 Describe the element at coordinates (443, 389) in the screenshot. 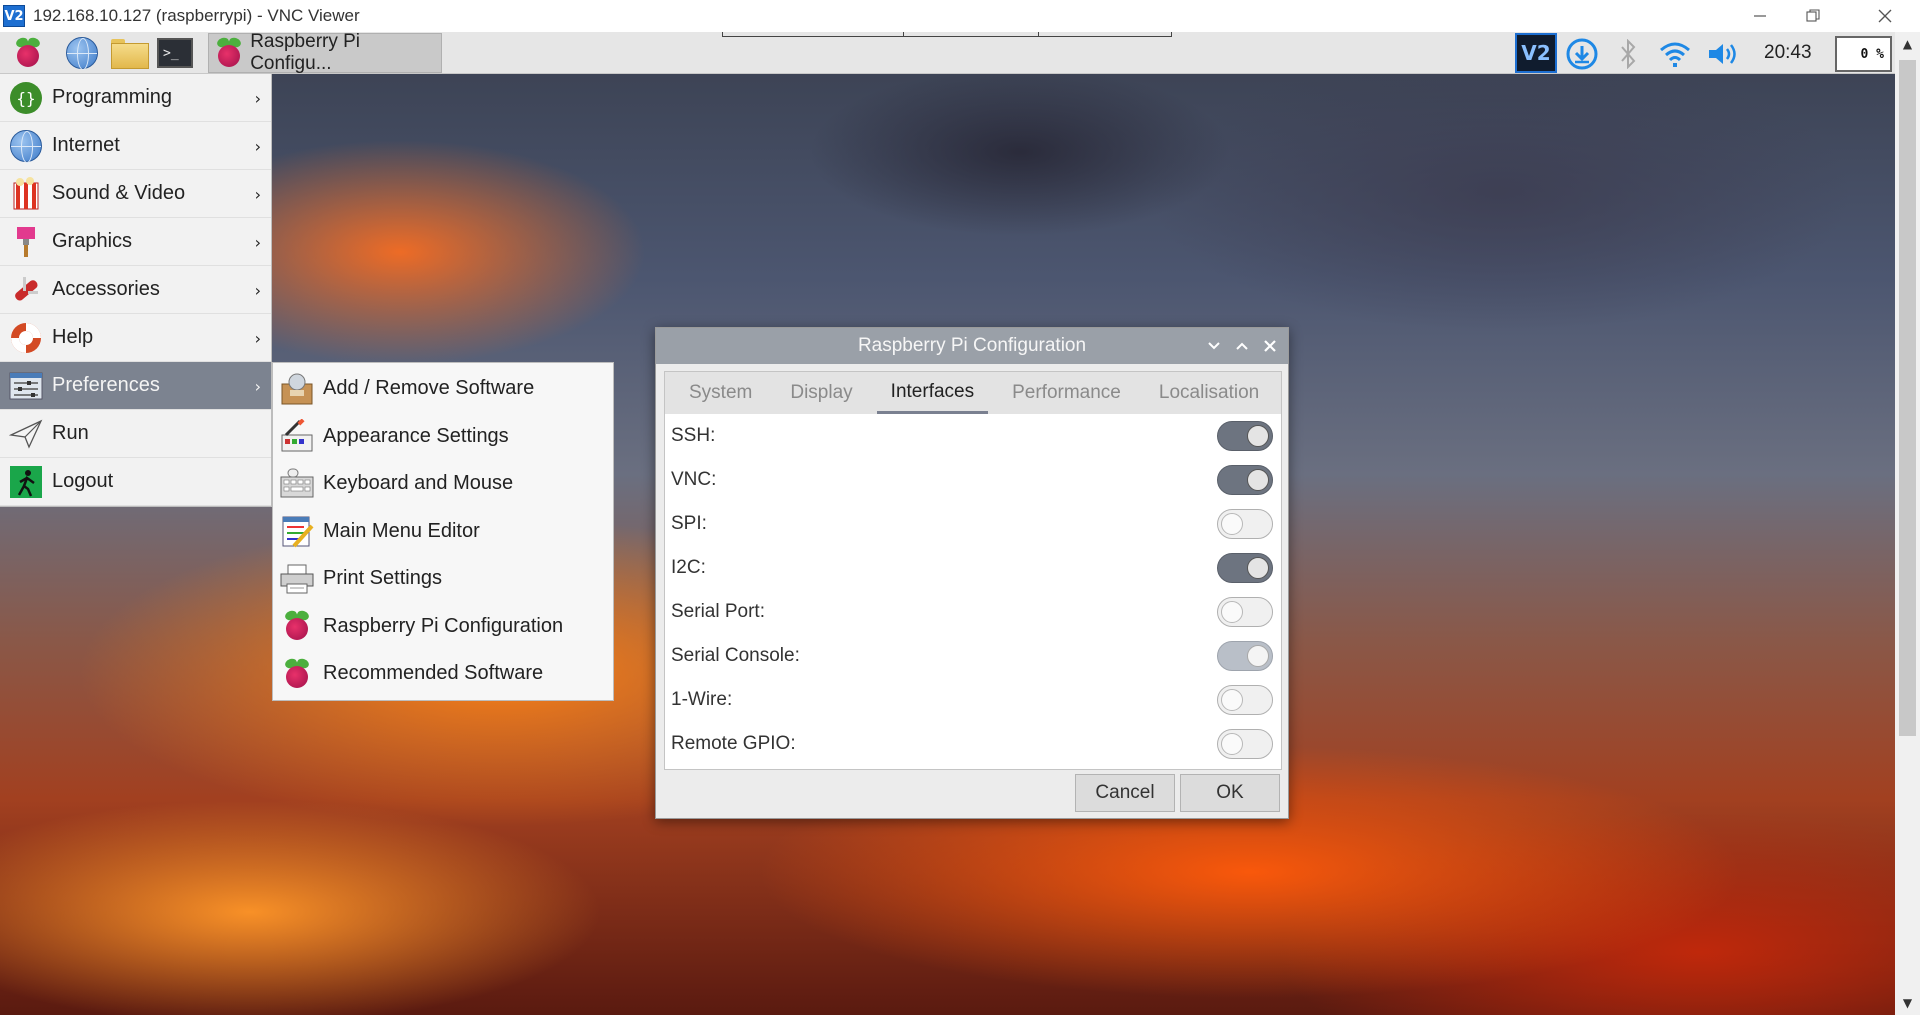

I see `submenu-item-add-remove-software: Add / Remove Software` at that location.